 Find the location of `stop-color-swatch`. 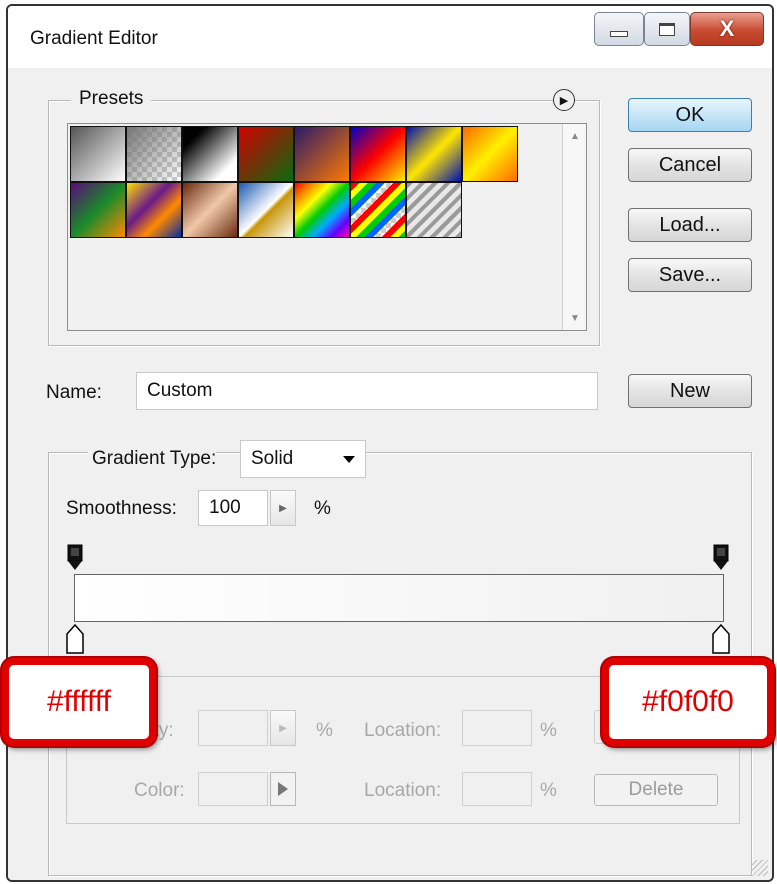

stop-color-swatch is located at coordinates (233, 789).